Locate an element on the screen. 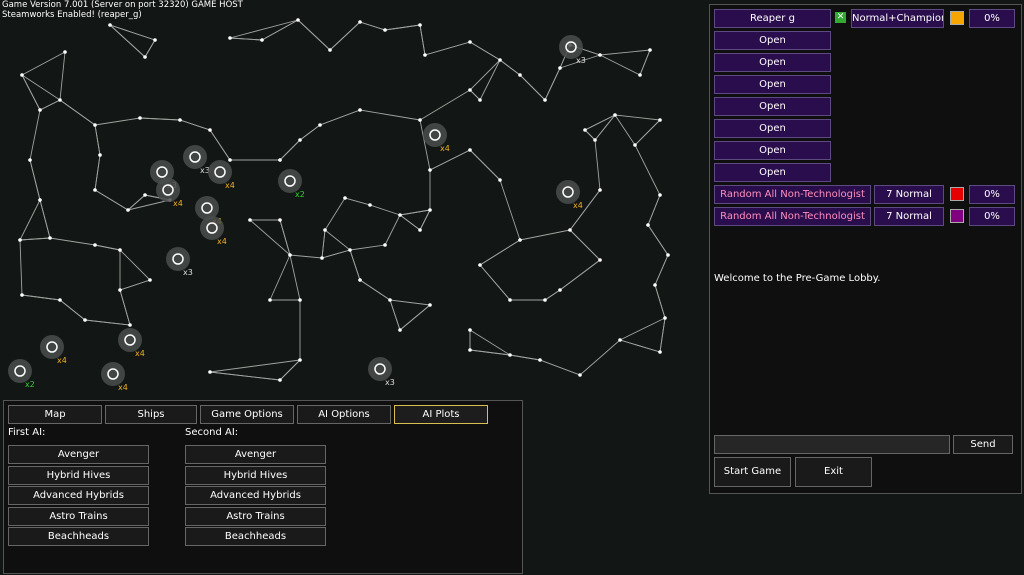  second-ai-plot-advanced-hybrids: Advanced Hybrids is located at coordinates (255, 495).